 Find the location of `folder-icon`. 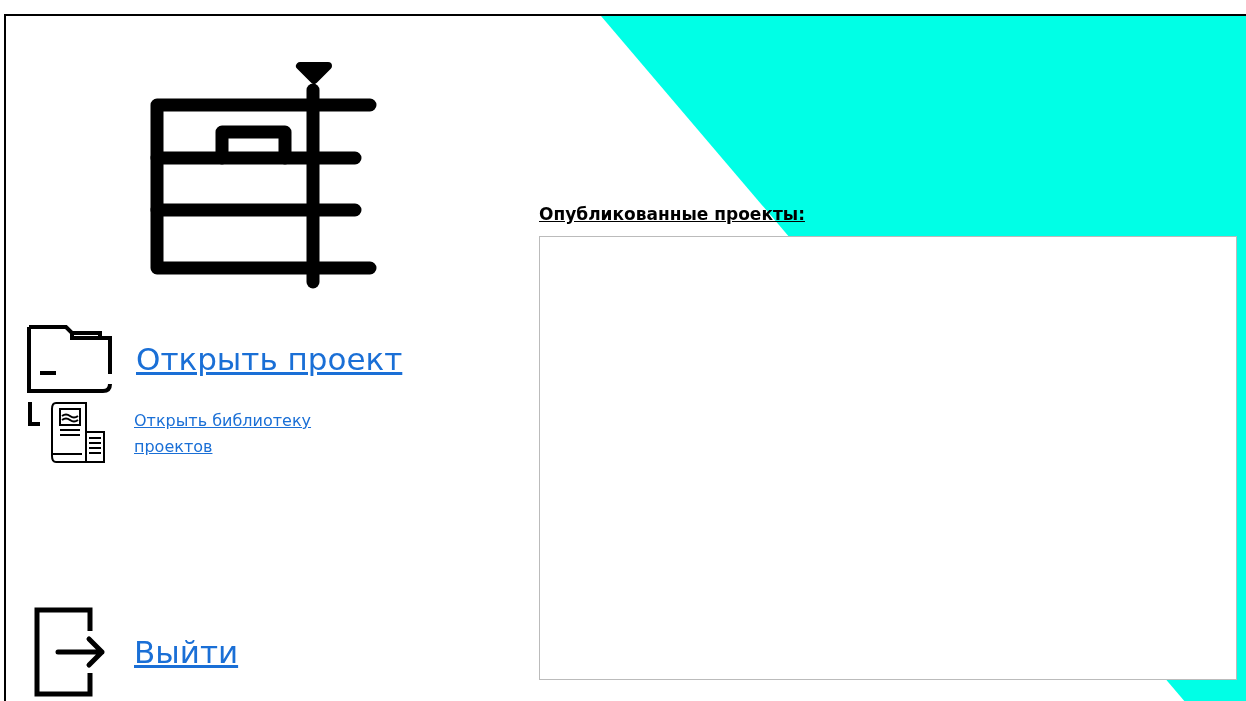

folder-icon is located at coordinates (70, 359).